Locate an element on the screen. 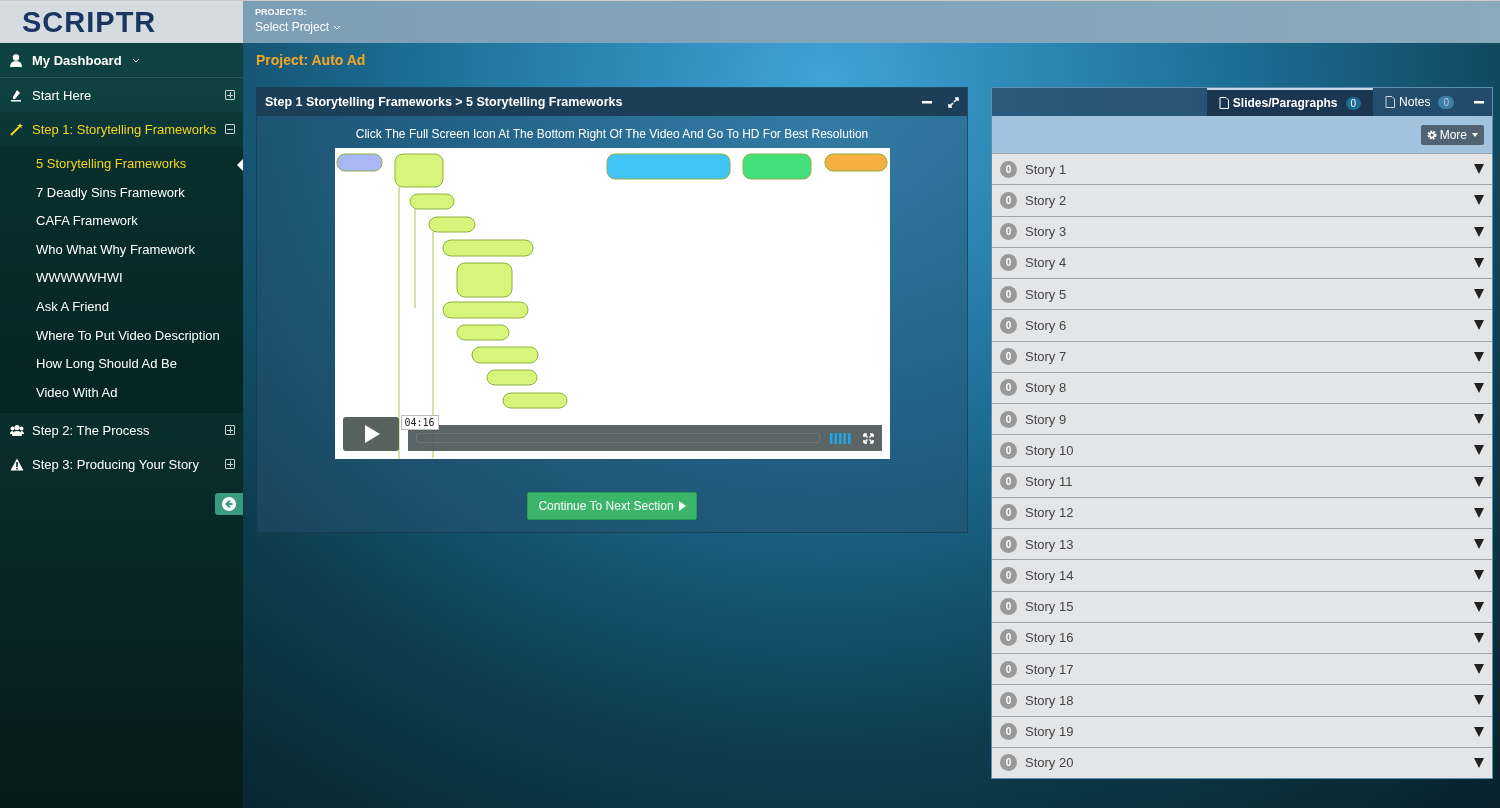  story-row: 0 Story 13 is located at coordinates (1242, 544).